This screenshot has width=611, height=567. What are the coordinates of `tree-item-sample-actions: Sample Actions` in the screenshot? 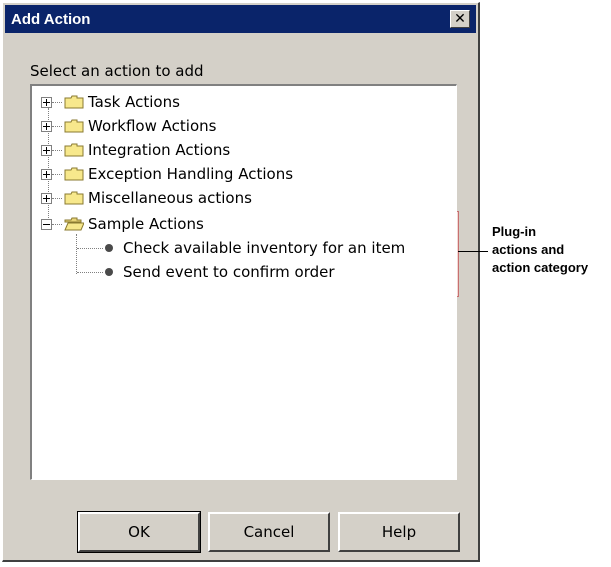 It's located at (122, 224).